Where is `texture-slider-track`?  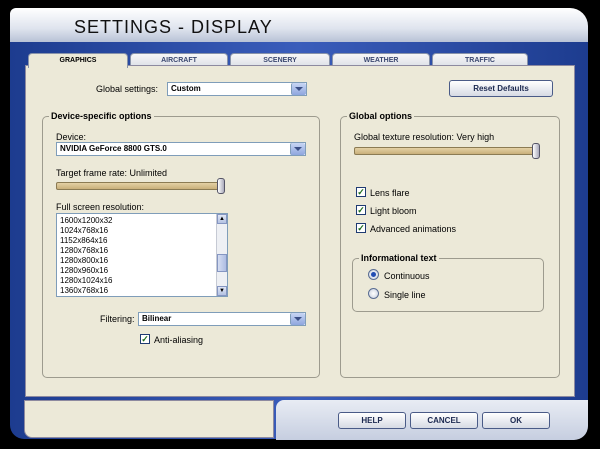
texture-slider-track is located at coordinates (446, 151).